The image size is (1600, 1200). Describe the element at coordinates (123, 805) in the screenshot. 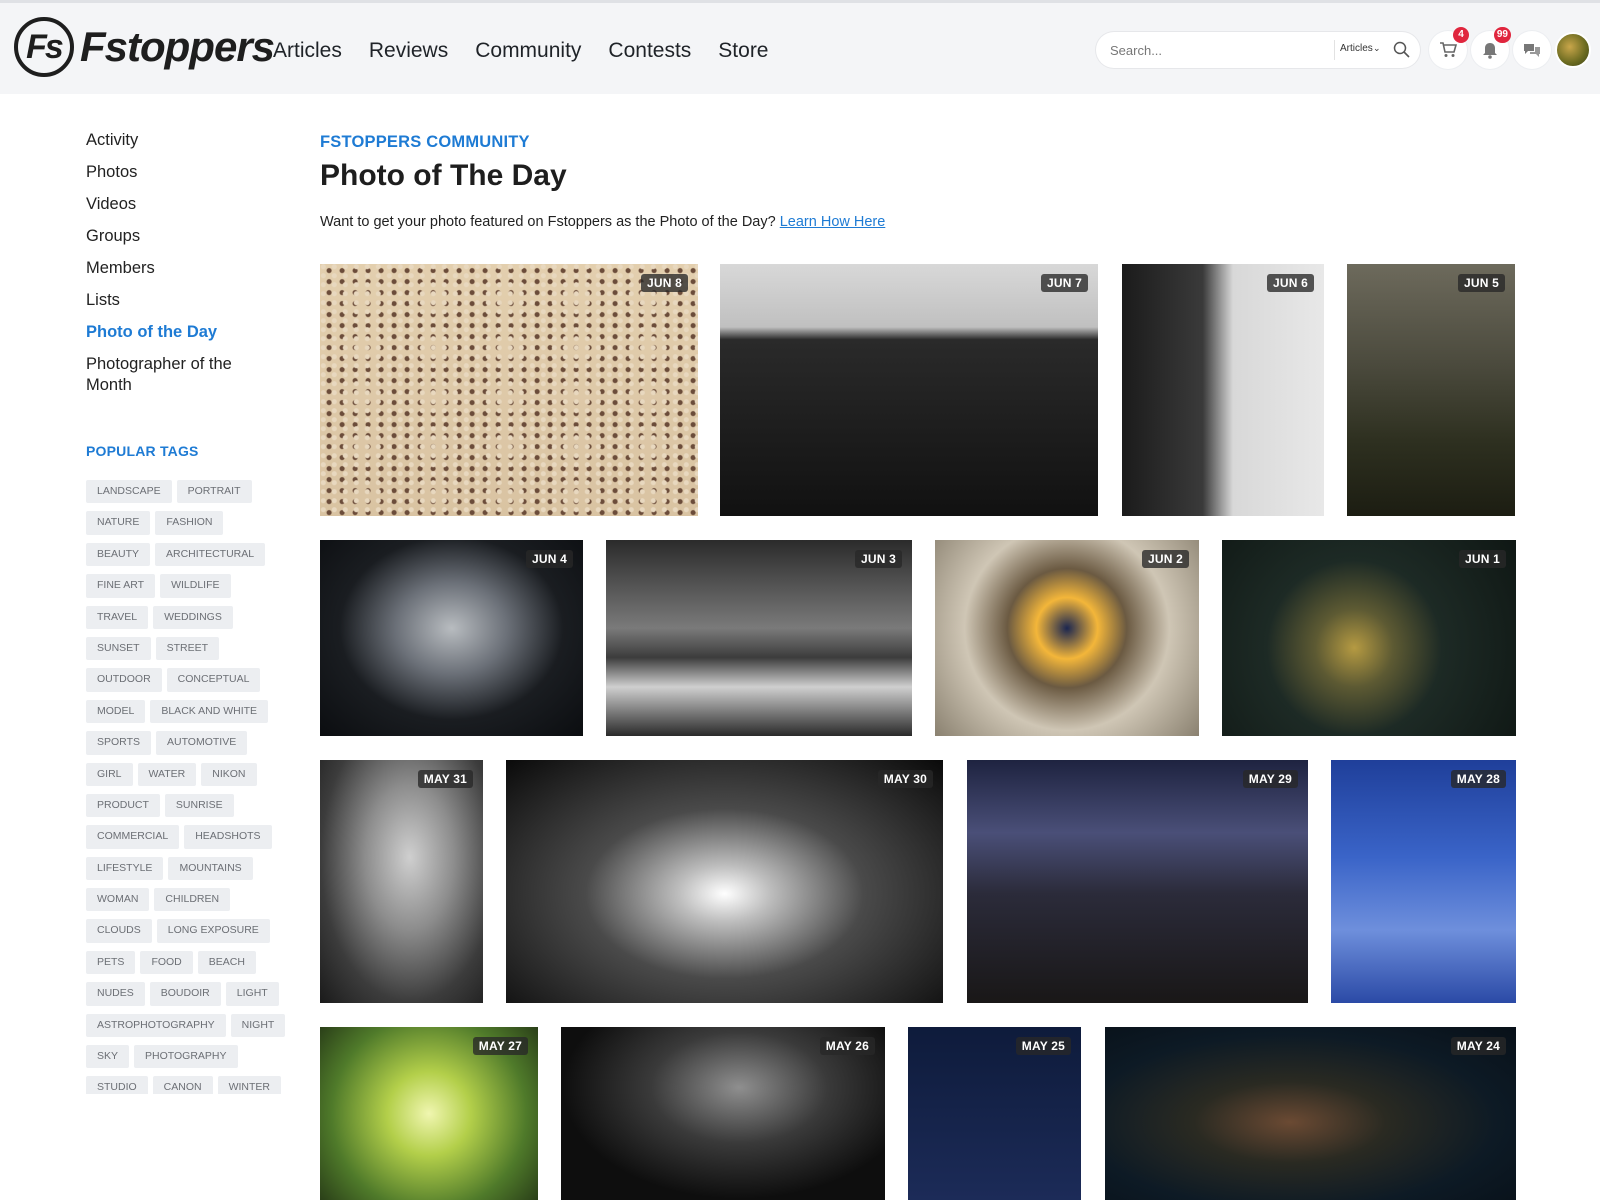

I see `tag-chip: PRODUCT` at that location.